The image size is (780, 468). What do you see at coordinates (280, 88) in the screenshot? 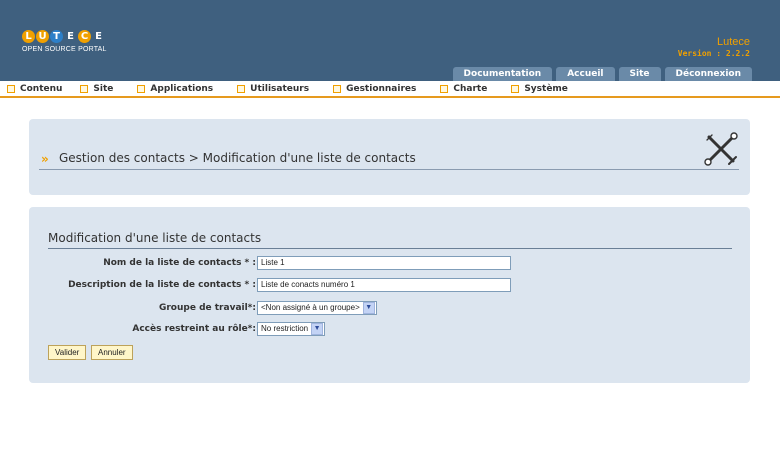
I see `menu-item-label: Utilisateurs` at bounding box center [280, 88].